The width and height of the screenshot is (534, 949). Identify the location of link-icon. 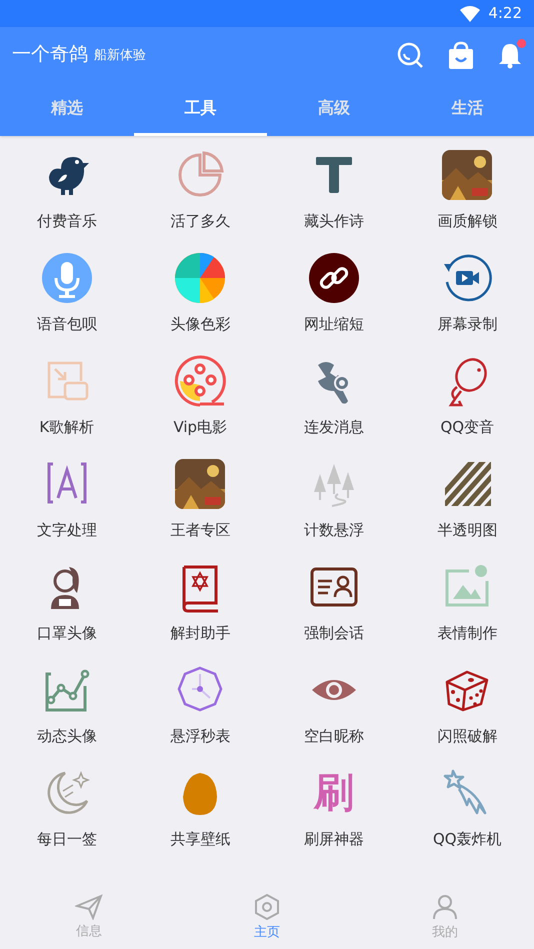
(334, 278).